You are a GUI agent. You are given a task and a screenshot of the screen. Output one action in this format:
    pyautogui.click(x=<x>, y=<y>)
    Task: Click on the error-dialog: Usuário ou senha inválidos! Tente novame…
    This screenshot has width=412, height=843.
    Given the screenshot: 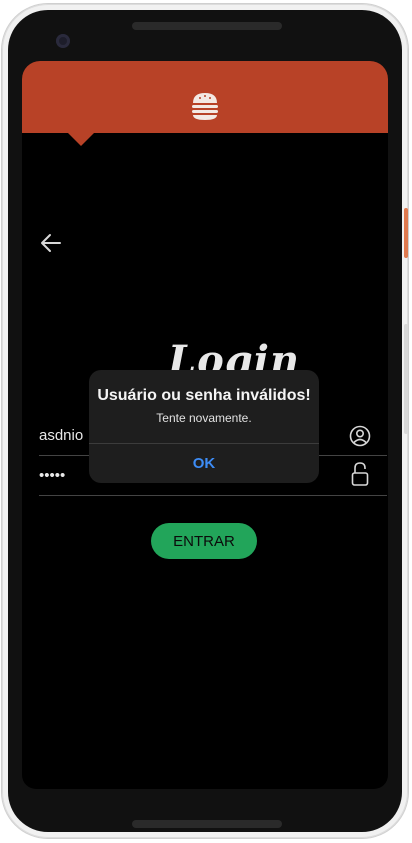 What is the action you would take?
    pyautogui.click(x=204, y=426)
    